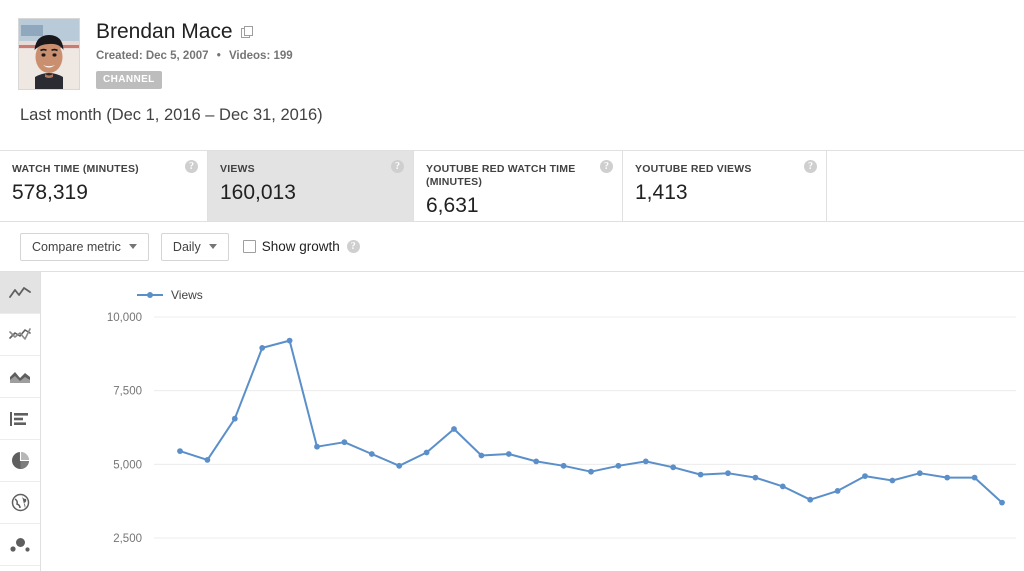  Describe the element at coordinates (501, 176) in the screenshot. I see `metric-card-label: YOUTUBE RED WATCH TIME (MINUTES)` at that location.